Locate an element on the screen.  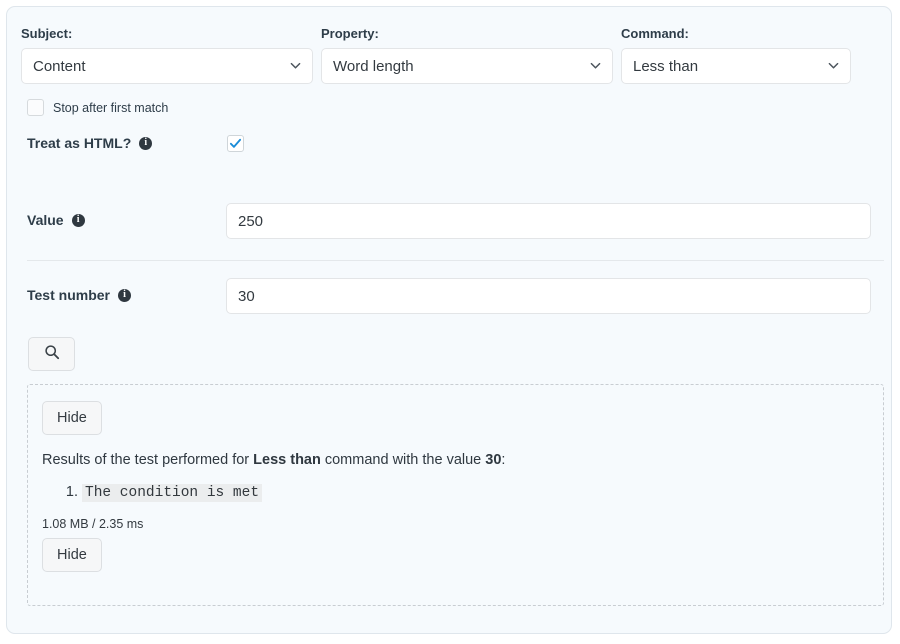
command-select-value: Less than is located at coordinates (666, 66).